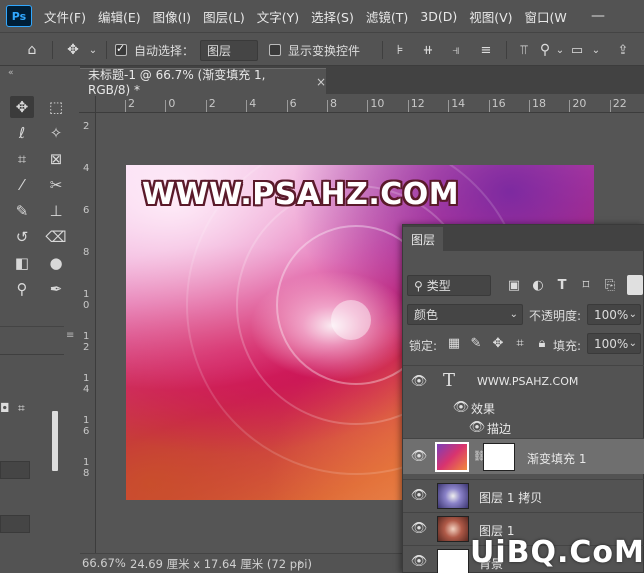 The height and width of the screenshot is (573, 644). What do you see at coordinates (121, 50) in the screenshot?
I see `auto-select-checkbox` at bounding box center [121, 50].